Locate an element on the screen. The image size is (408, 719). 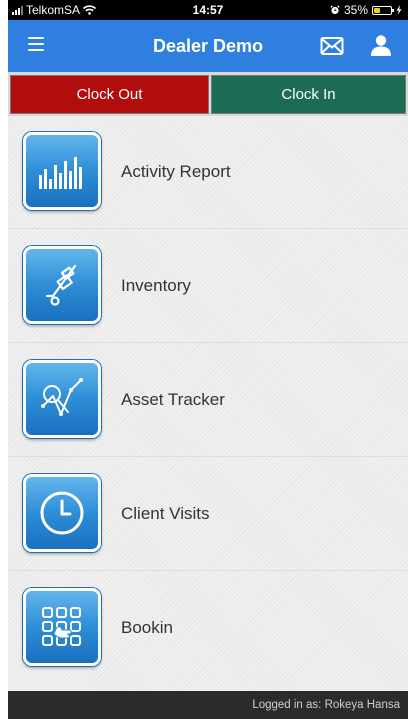
mail-button is located at coordinates (332, 46).